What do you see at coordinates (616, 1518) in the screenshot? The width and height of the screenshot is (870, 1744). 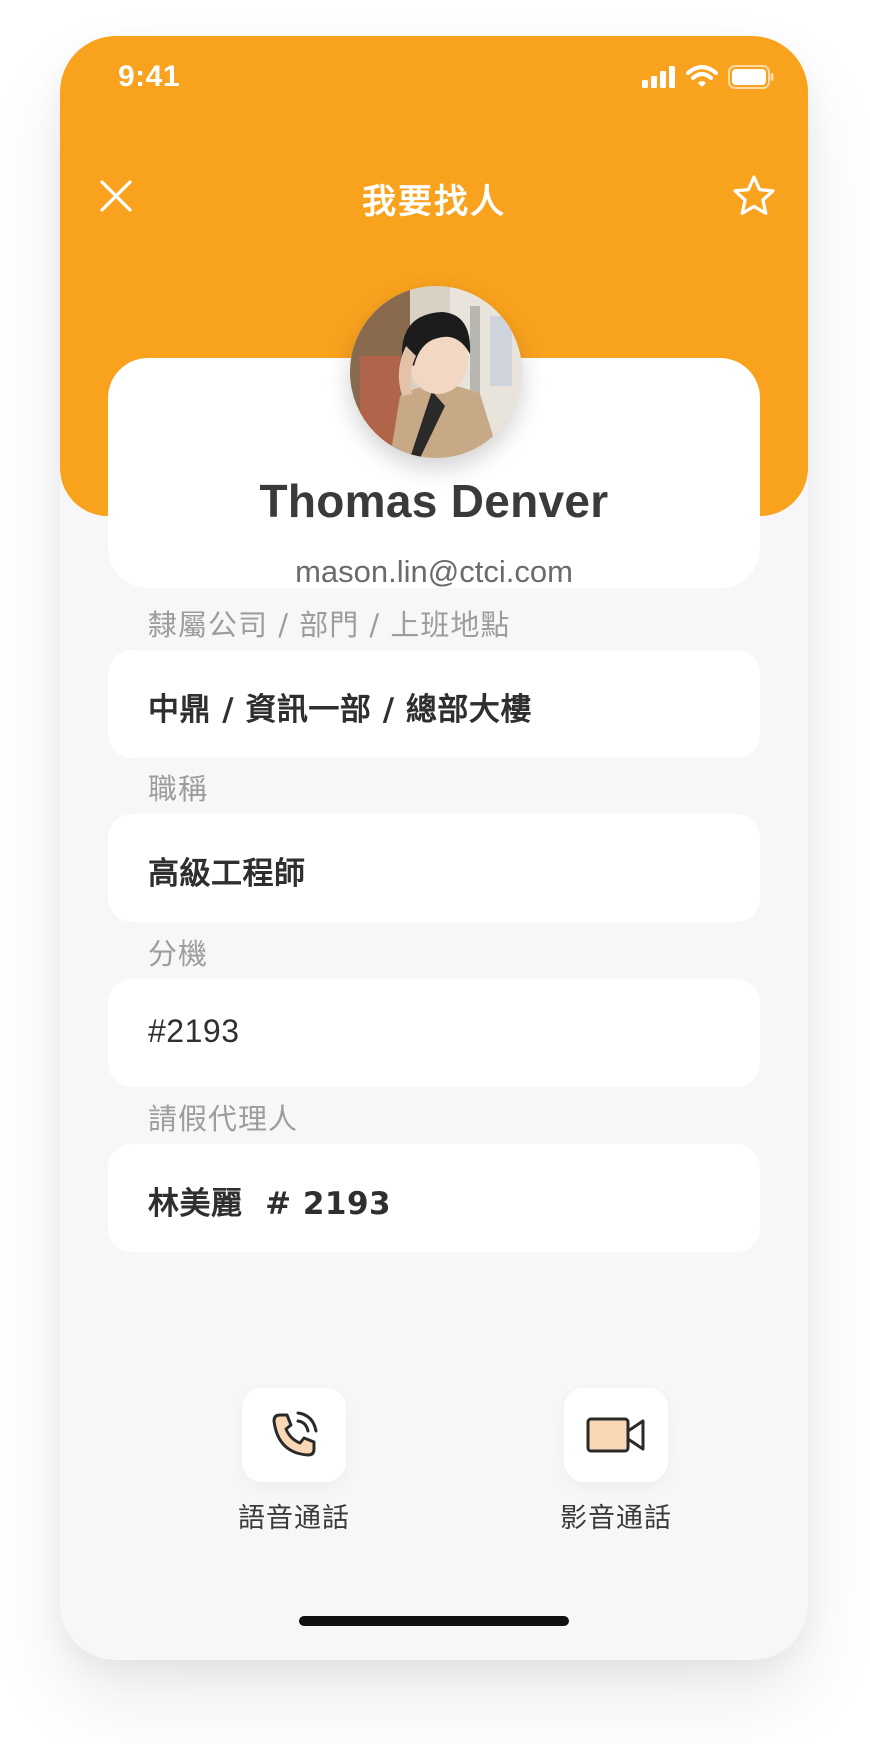 I see `video-call-label: 影音通話` at bounding box center [616, 1518].